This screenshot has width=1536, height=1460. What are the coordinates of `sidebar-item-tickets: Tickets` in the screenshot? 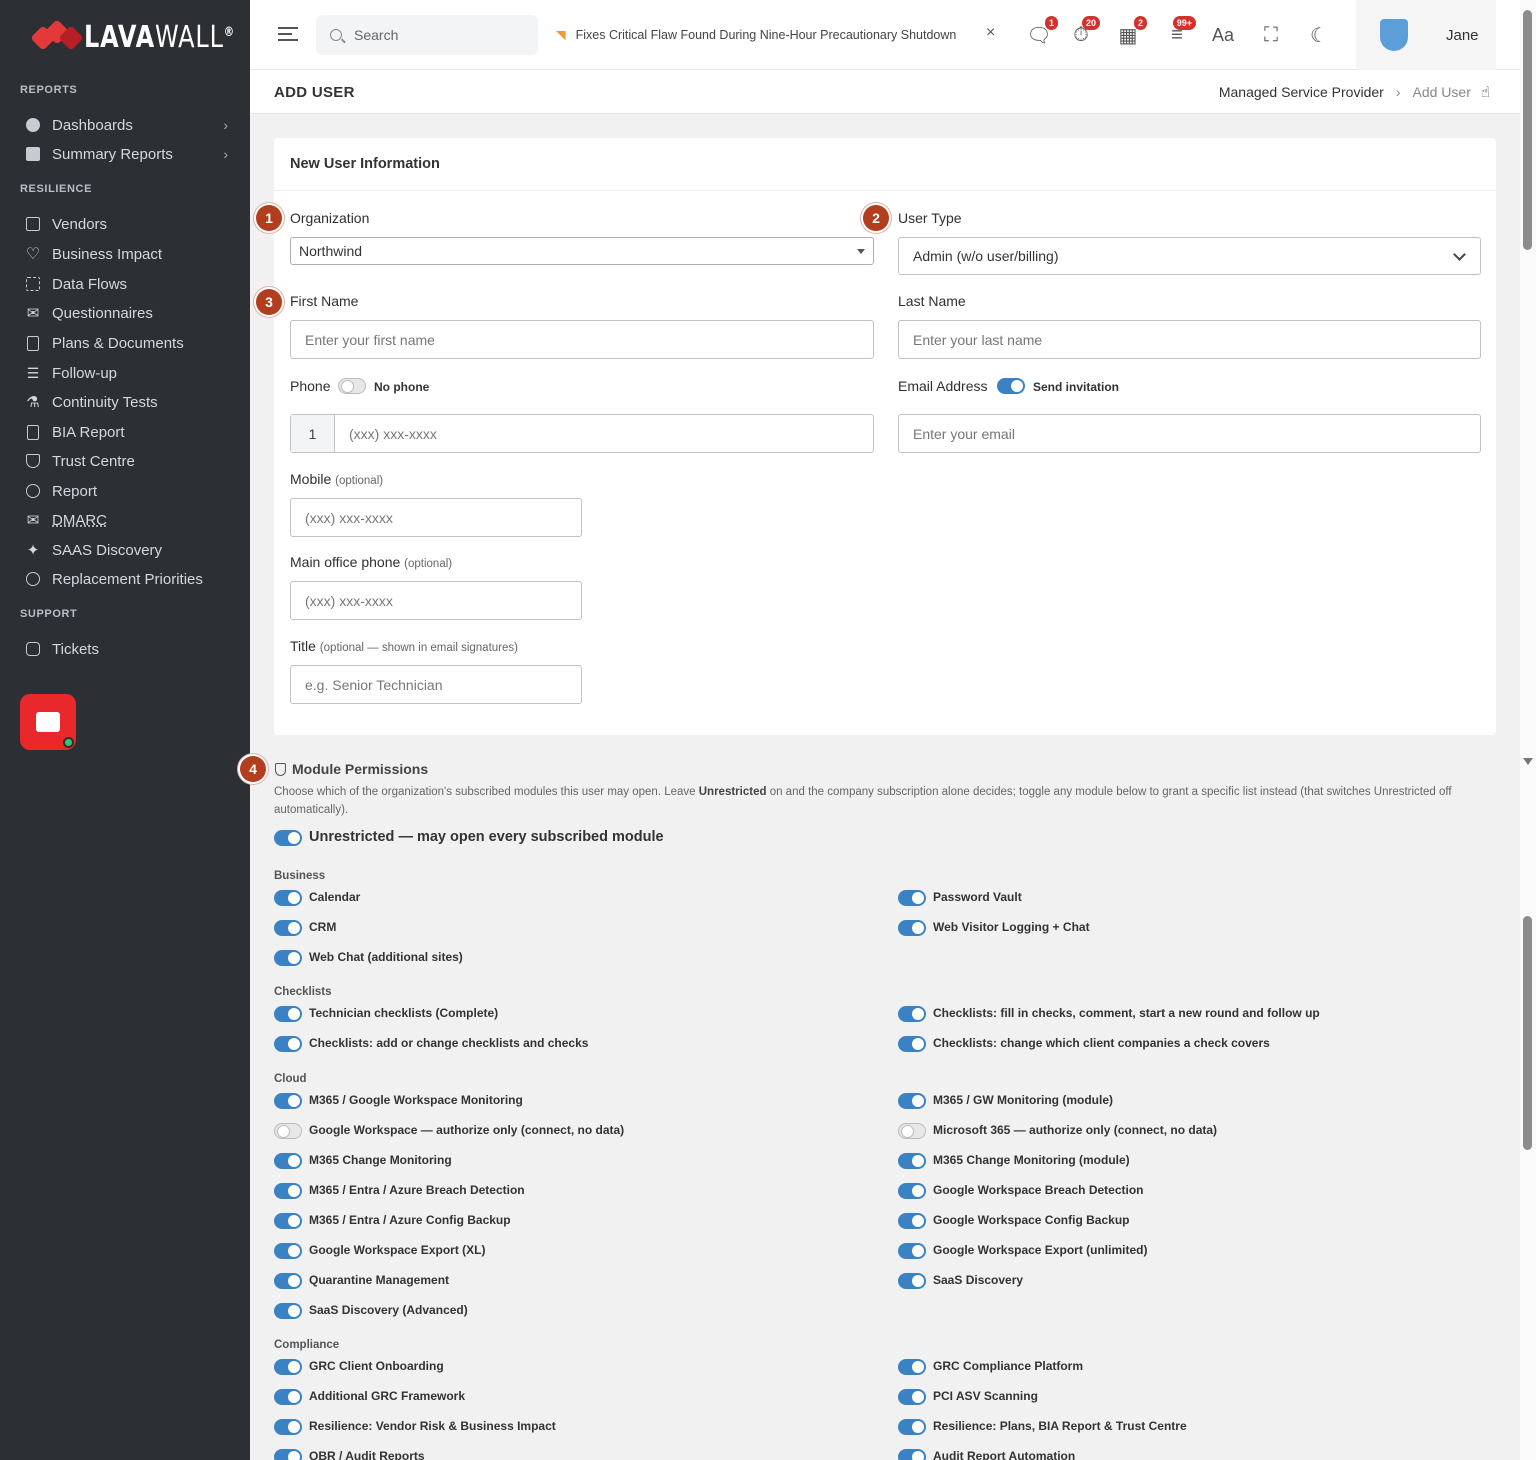 It's located at (127, 649).